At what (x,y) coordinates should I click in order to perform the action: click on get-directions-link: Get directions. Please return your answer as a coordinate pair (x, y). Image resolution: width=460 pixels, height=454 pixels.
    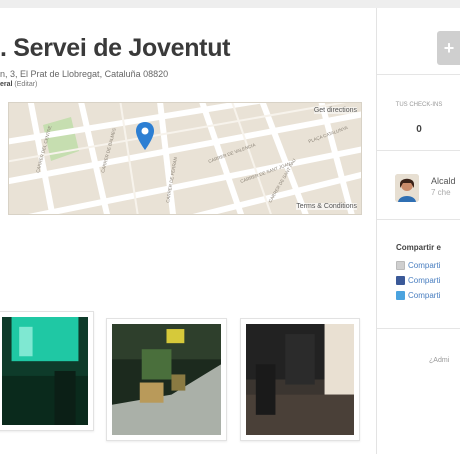
    Looking at the image, I should click on (335, 110).